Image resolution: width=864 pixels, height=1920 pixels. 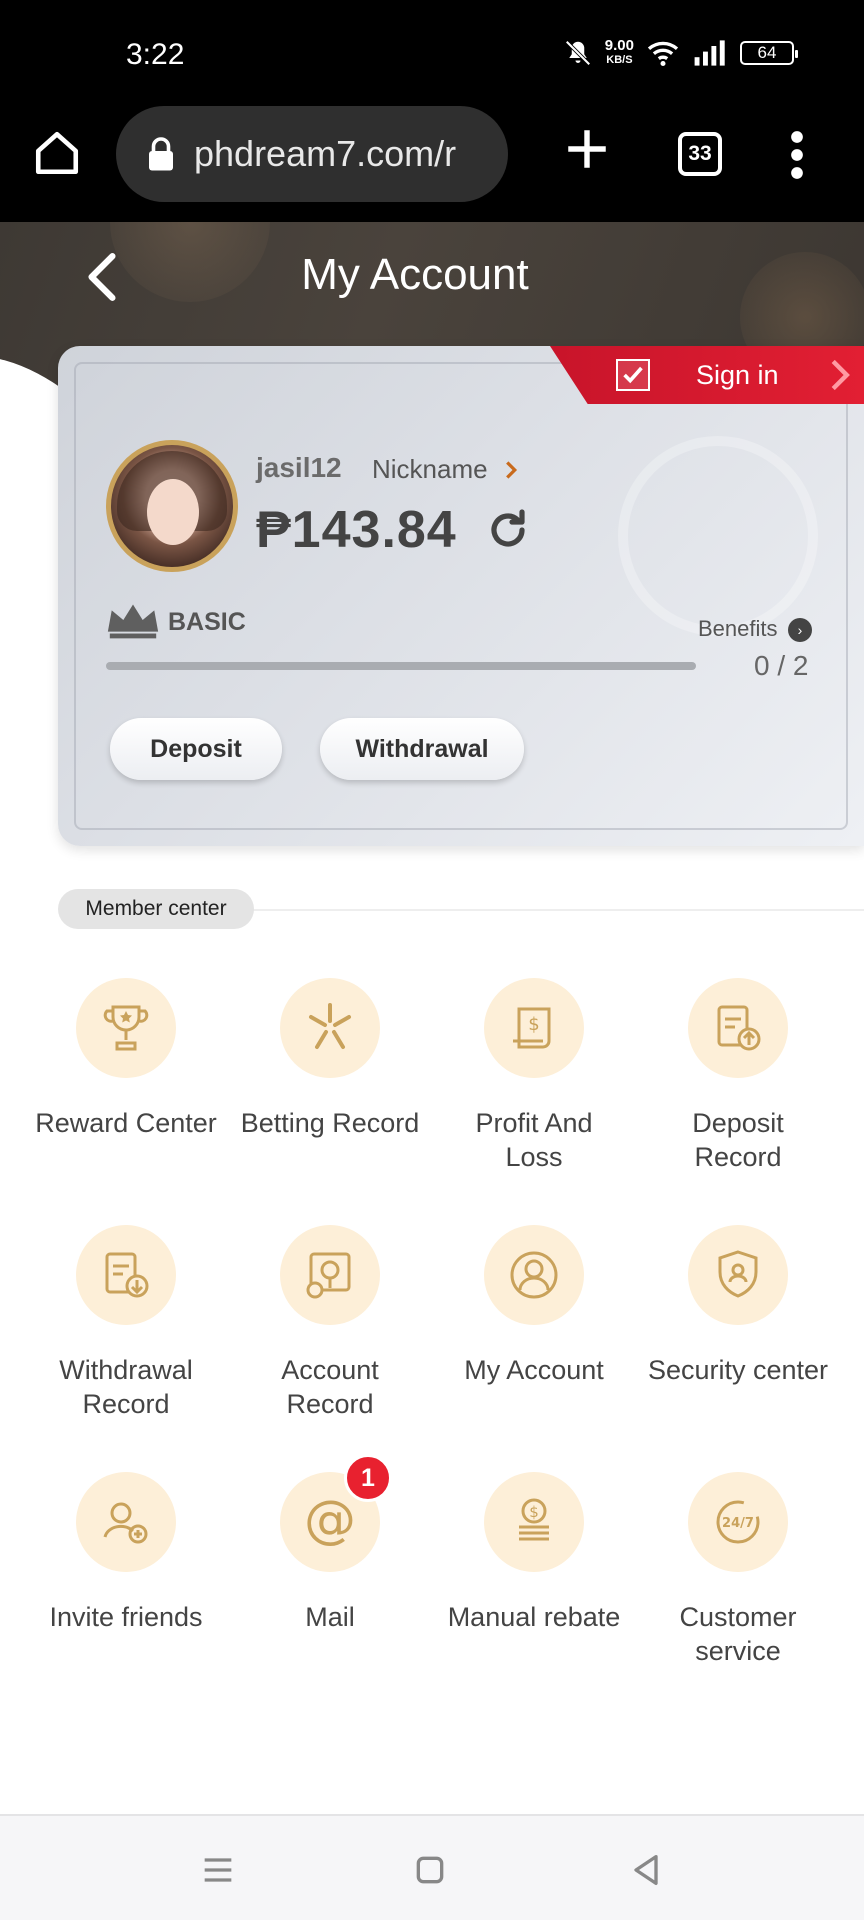 What do you see at coordinates (633, 375) in the screenshot?
I see `checkbox-icon` at bounding box center [633, 375].